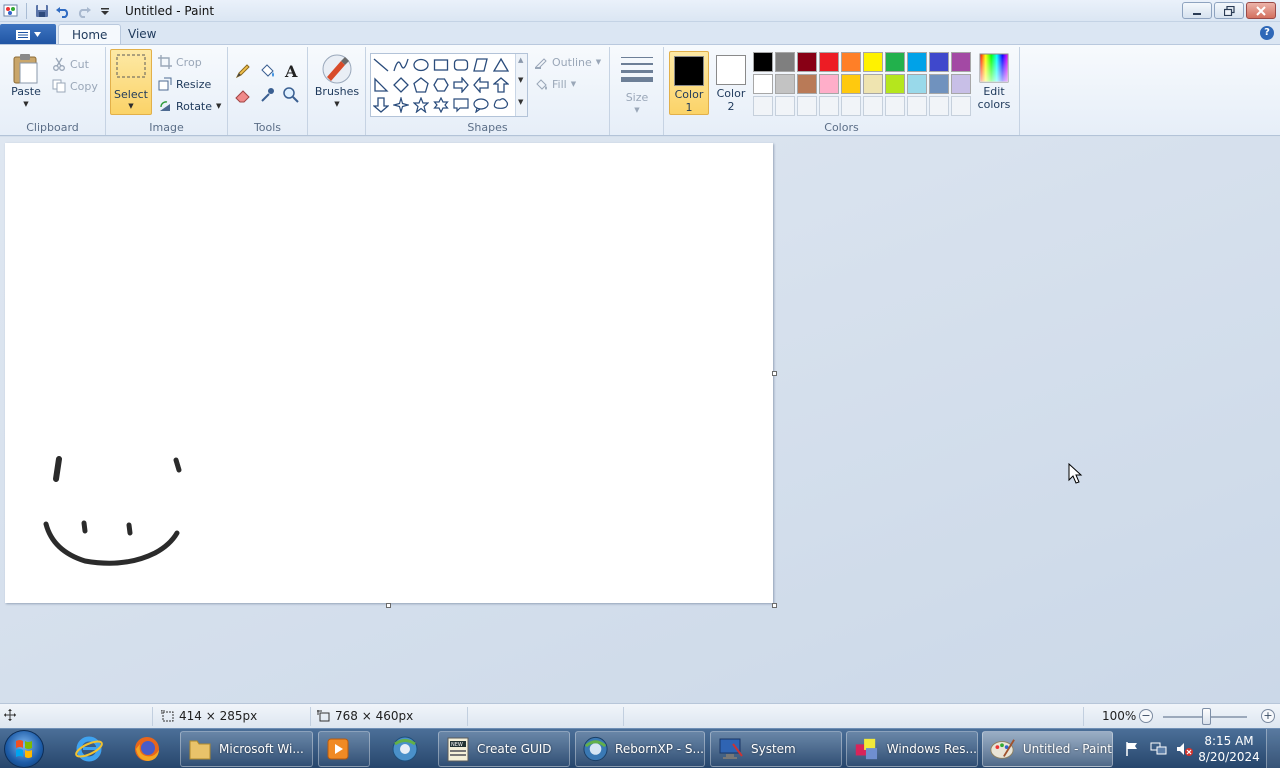  What do you see at coordinates (441, 65) in the screenshot?
I see `rectangle-shape-icon` at bounding box center [441, 65].